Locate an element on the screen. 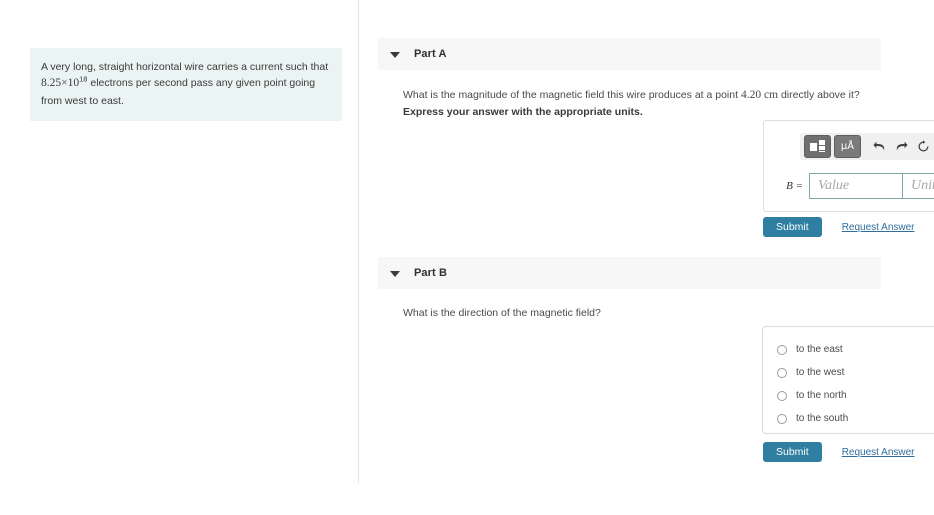 Image resolution: width=934 pixels, height=515 pixels. part-a-title: Part A is located at coordinates (430, 54).